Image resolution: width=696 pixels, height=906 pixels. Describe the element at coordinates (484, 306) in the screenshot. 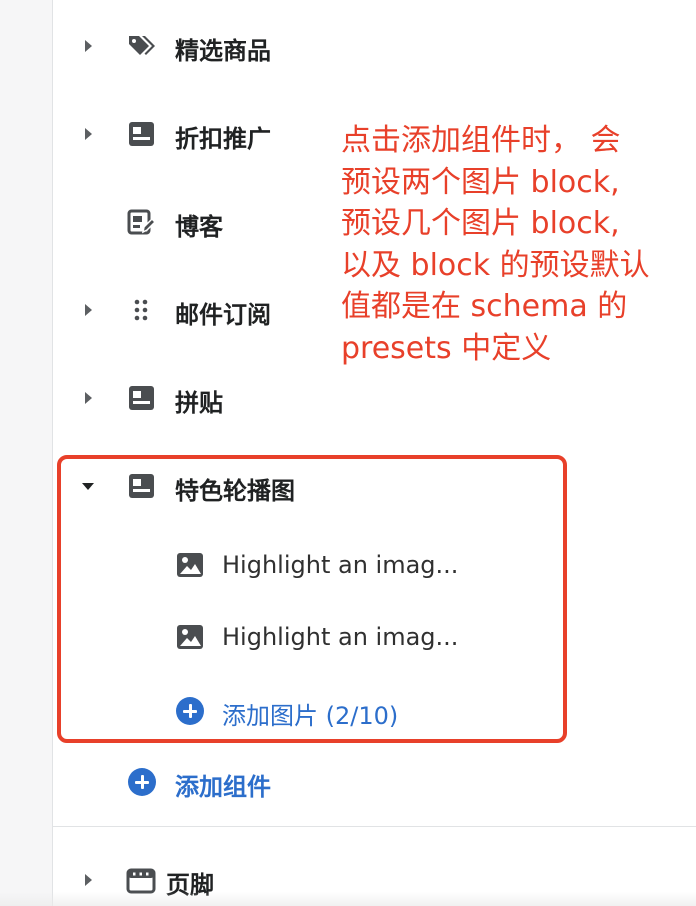

I see `annotation-line: 值都是在 schema 的` at that location.